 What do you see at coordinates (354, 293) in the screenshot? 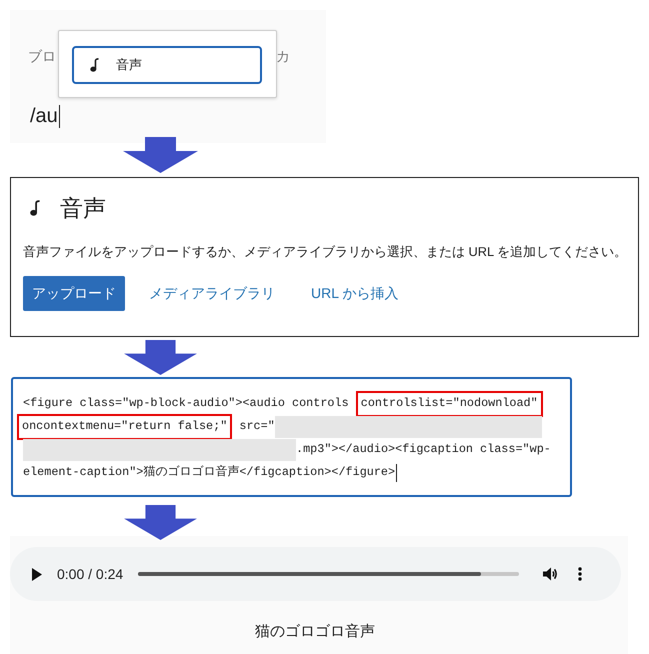
I see `link-button: URL から挿入` at bounding box center [354, 293].